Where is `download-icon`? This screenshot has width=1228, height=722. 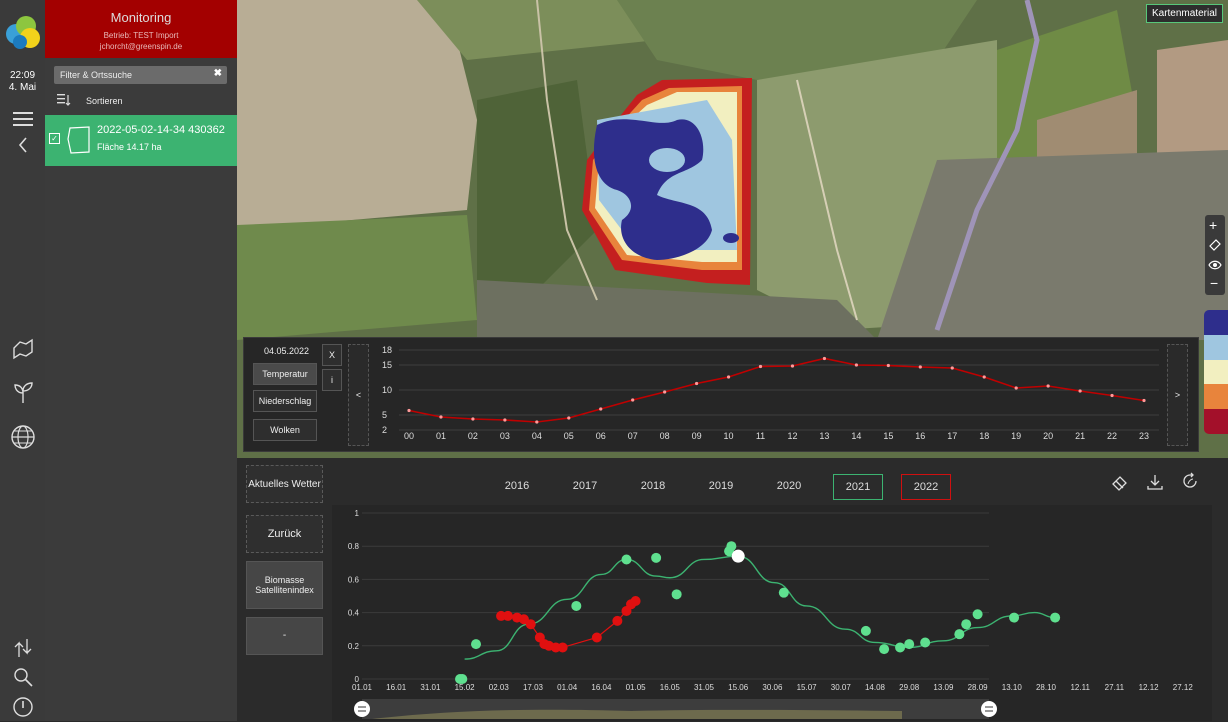 download-icon is located at coordinates (1155, 482).